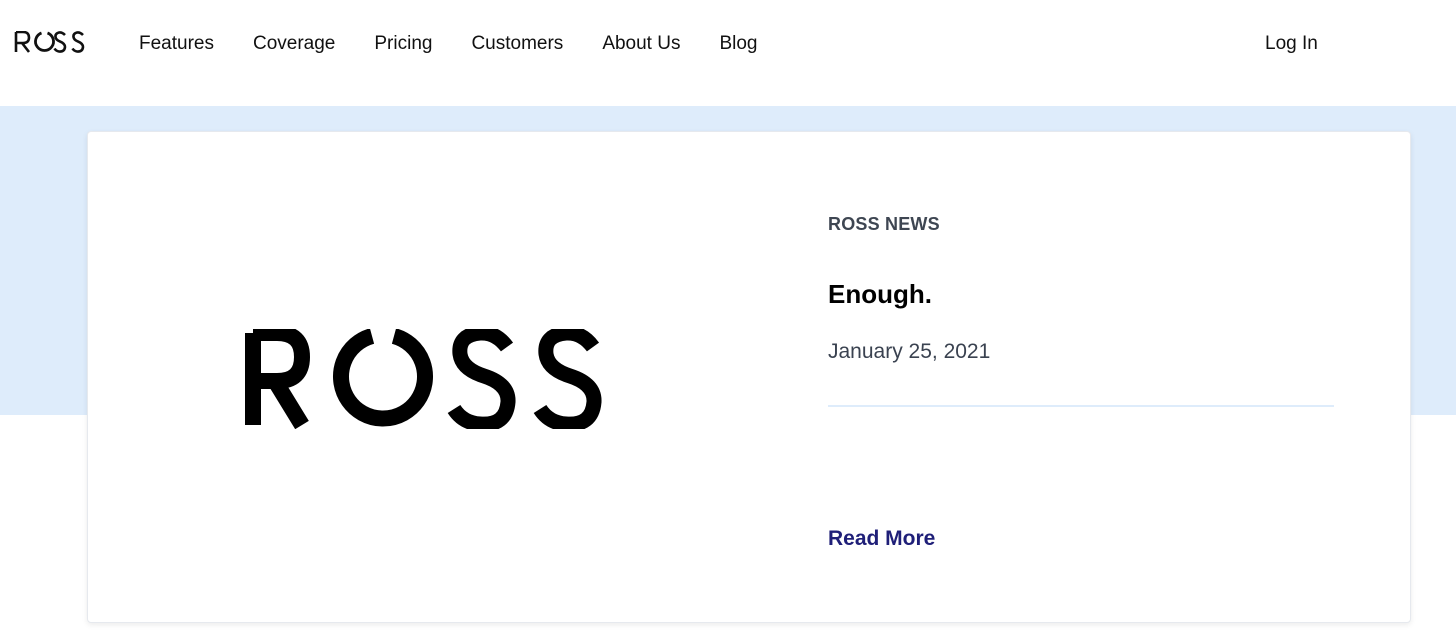 This screenshot has height=634, width=1456. I want to click on nav-customers: Customers, so click(517, 44).